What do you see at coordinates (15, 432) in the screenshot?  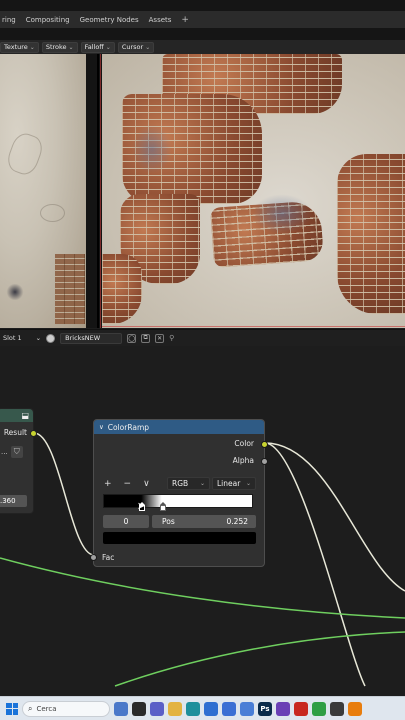 I see `result-output-label: Result` at bounding box center [15, 432].